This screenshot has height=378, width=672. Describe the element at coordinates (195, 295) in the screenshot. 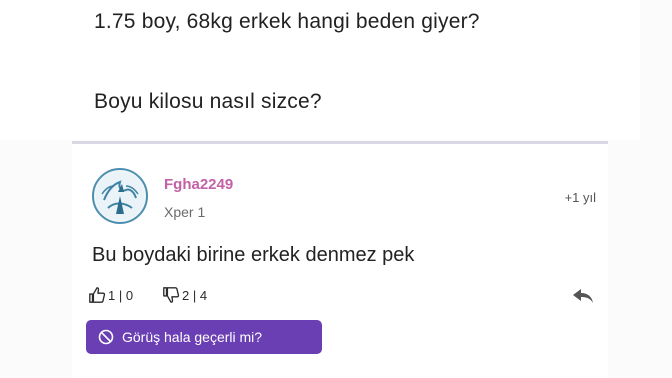

I see `dislike-count: 2 | 4` at that location.